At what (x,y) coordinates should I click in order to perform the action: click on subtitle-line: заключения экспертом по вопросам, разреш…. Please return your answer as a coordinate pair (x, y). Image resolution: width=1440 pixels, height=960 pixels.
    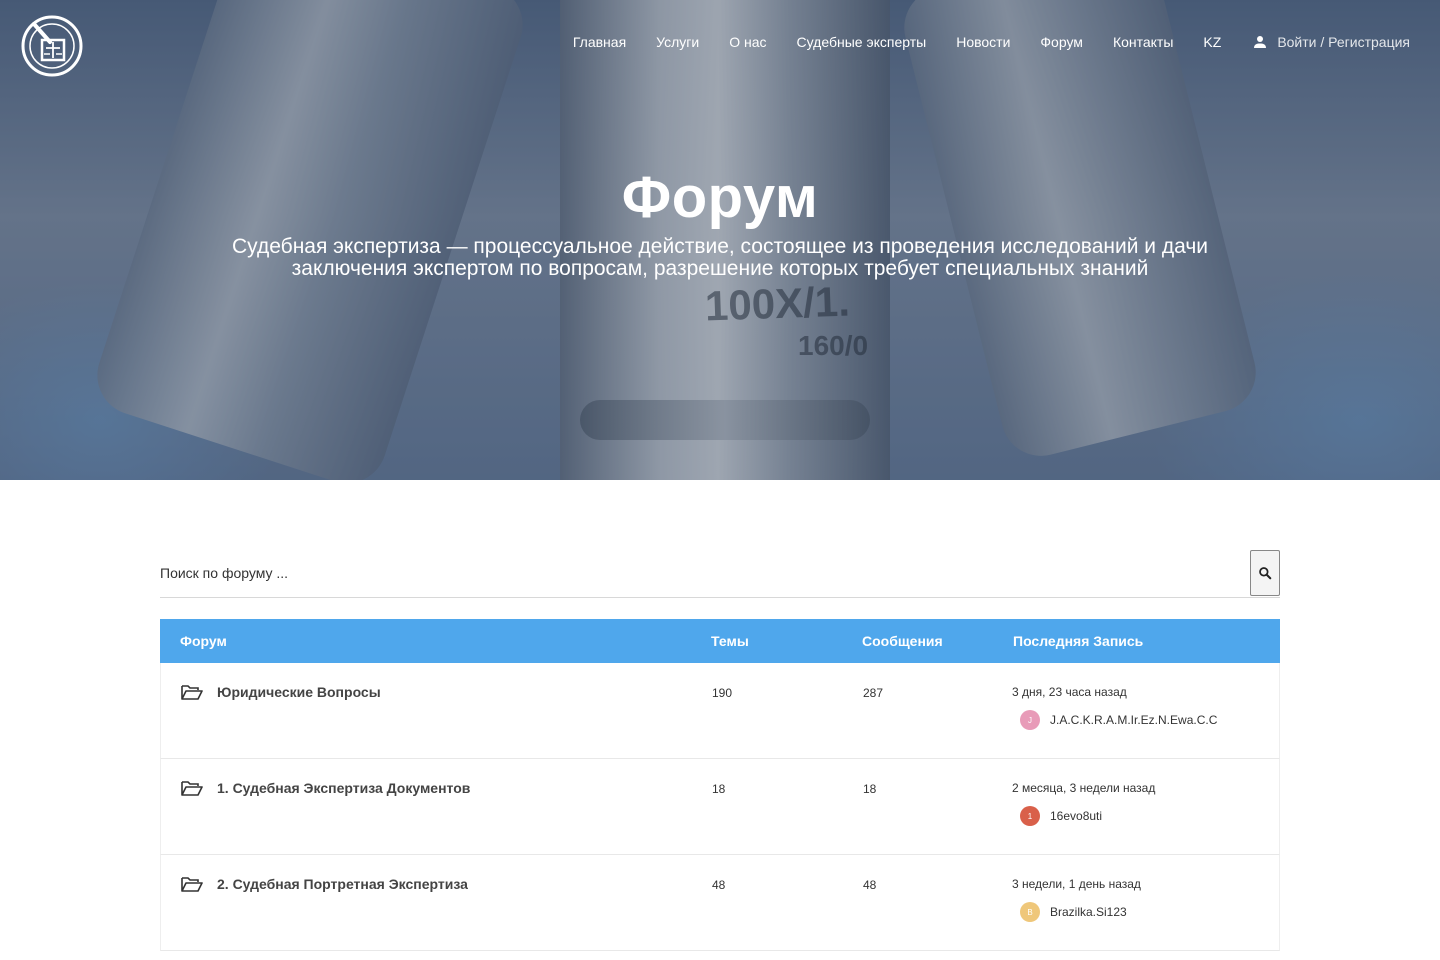
    Looking at the image, I should click on (720, 268).